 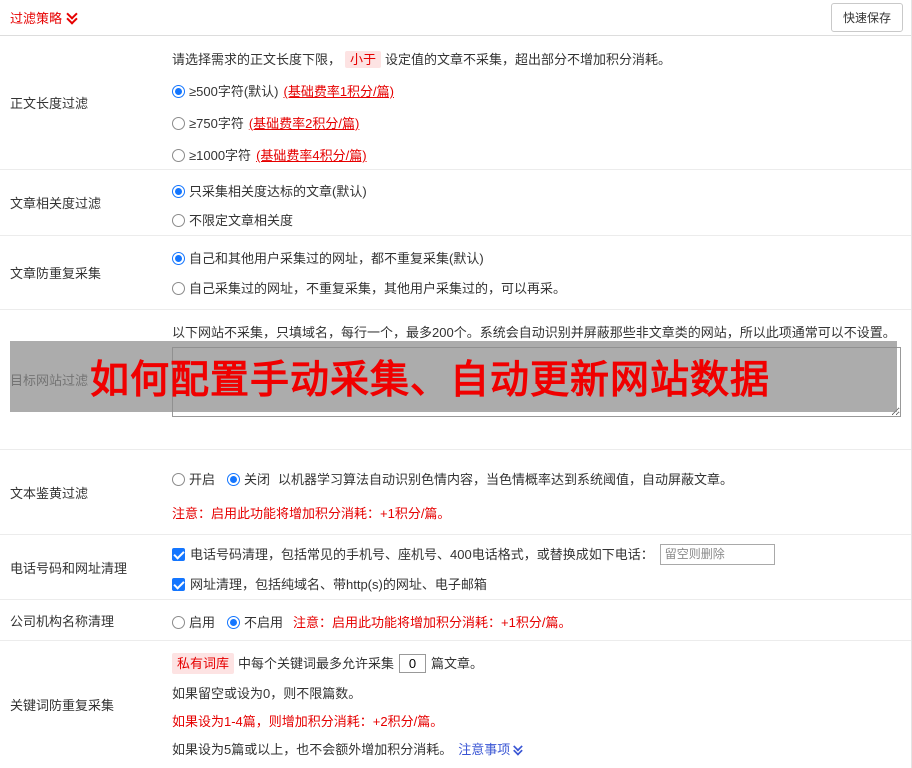 I want to click on radio-label: ≥1000字符, so click(x=220, y=155).